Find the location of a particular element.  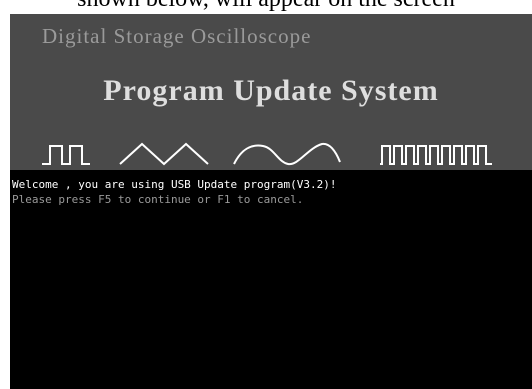

waveform-banner is located at coordinates (267, 154).